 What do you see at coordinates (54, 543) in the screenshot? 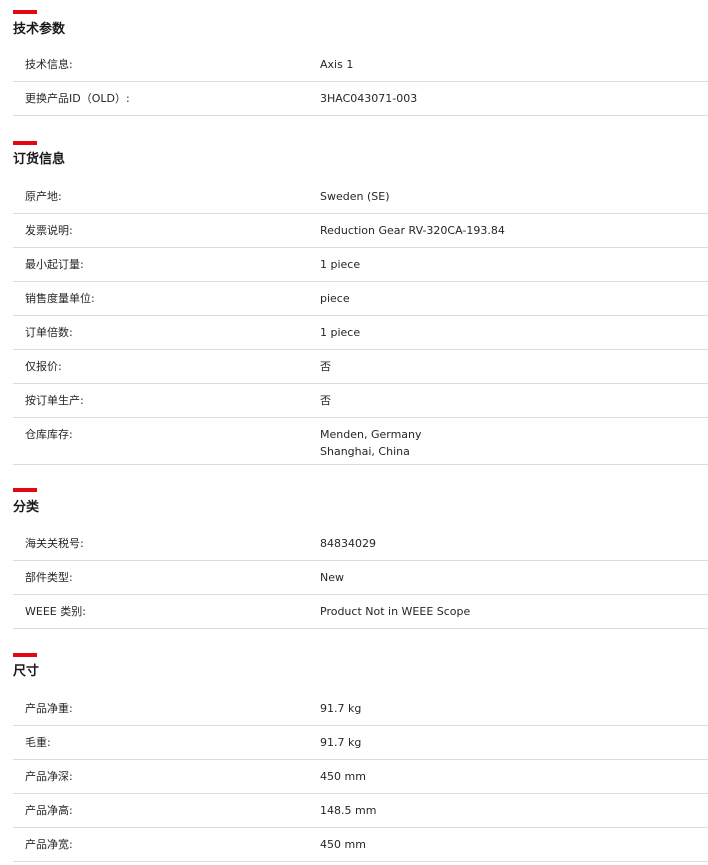
I see `spec-label: 海关关税号:` at bounding box center [54, 543].